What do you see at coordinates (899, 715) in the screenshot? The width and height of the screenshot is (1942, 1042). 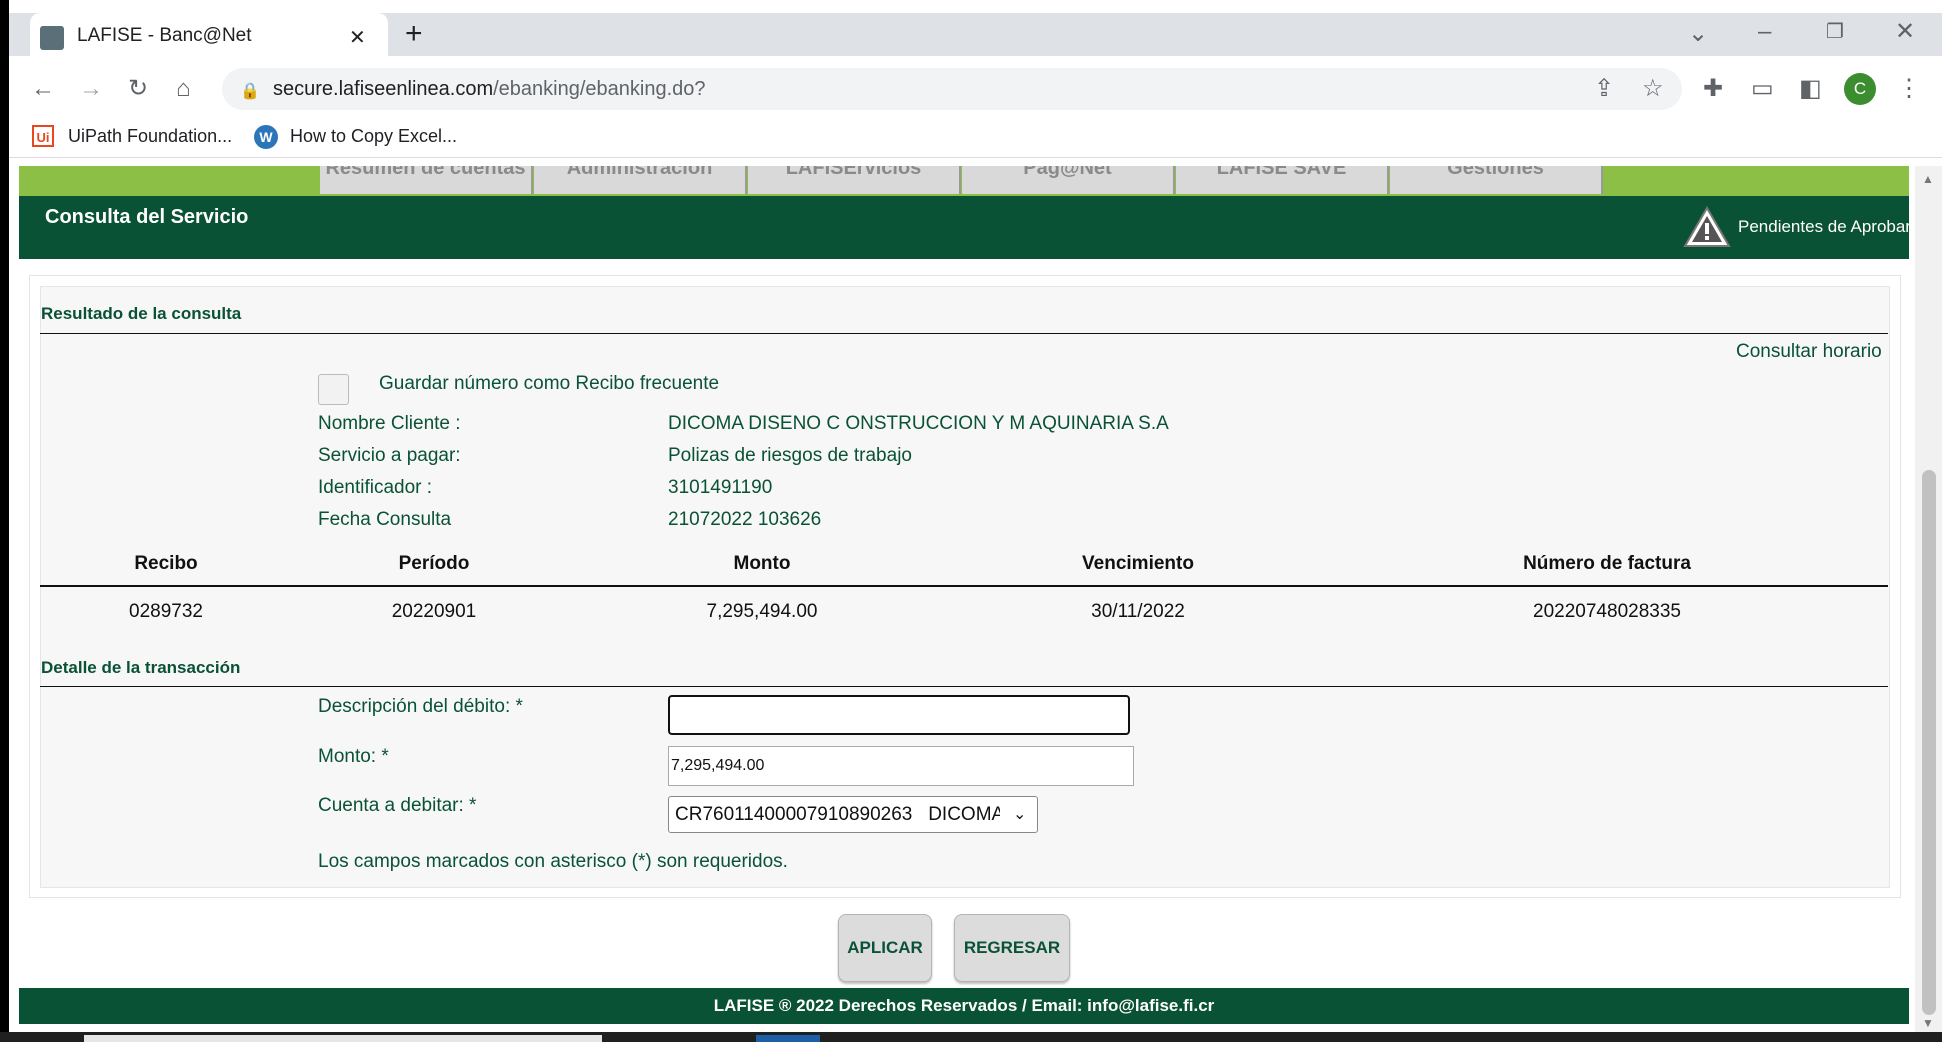 I see `description-input` at bounding box center [899, 715].